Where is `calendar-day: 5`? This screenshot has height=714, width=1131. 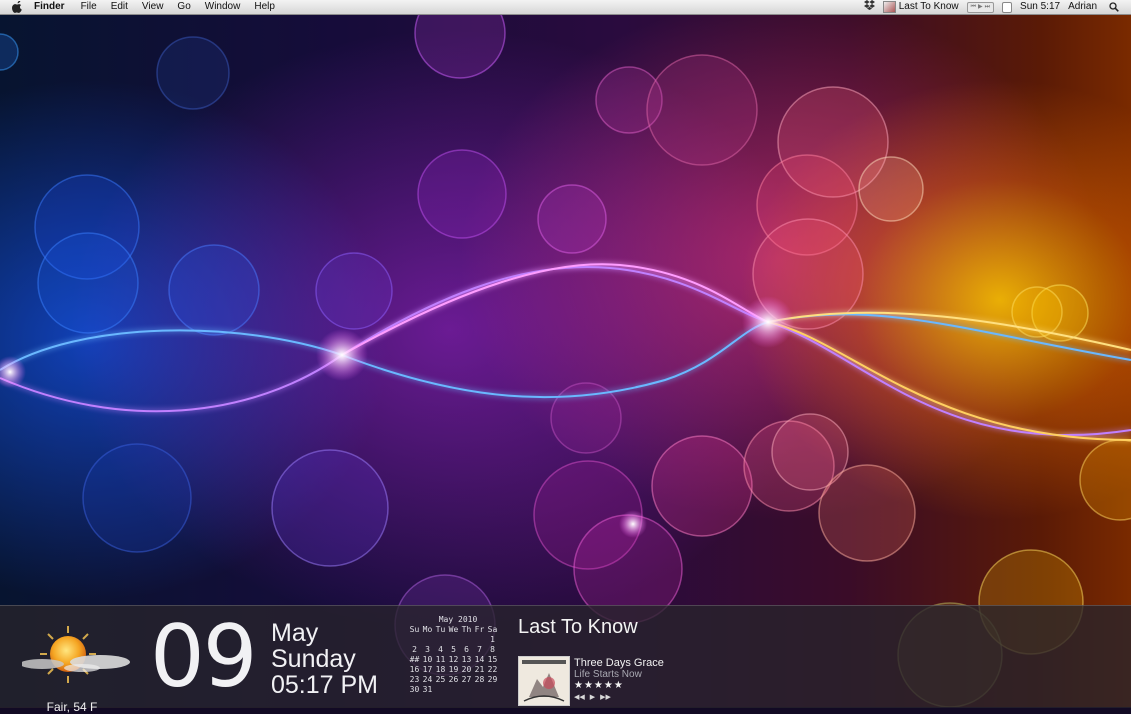
calendar-day: 5 is located at coordinates (453, 649).